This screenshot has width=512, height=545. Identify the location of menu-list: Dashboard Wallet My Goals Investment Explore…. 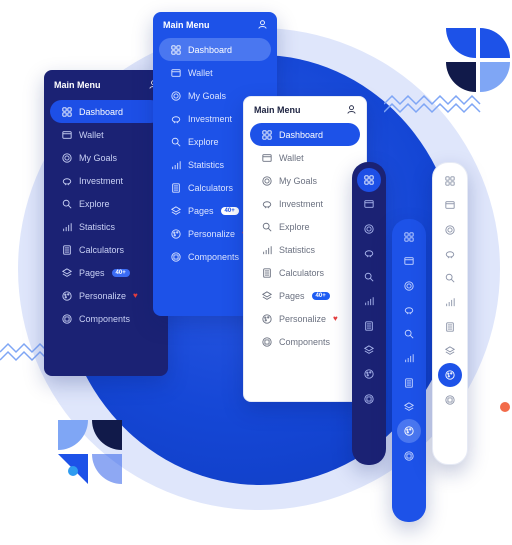
(305, 238).